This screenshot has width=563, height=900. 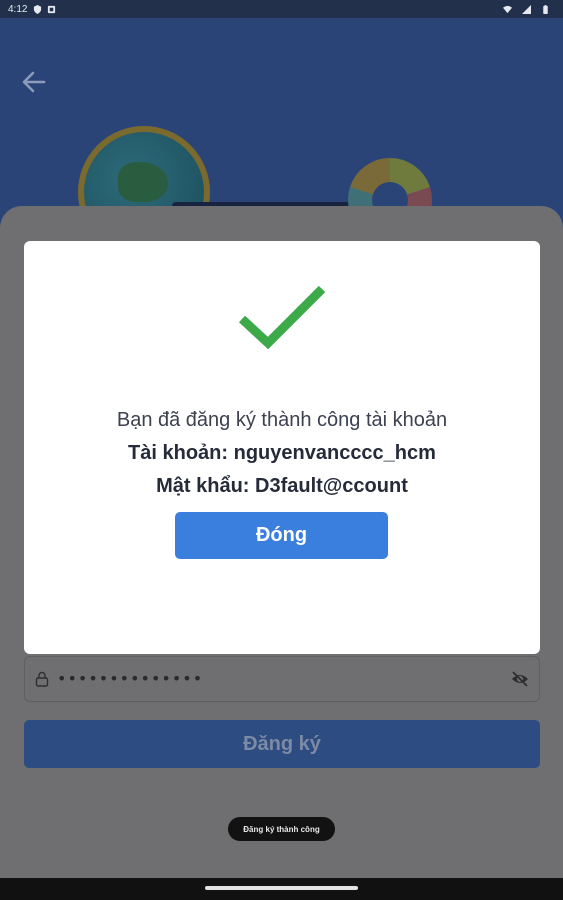 I want to click on status-bar: 4:12, so click(x=281, y=9).